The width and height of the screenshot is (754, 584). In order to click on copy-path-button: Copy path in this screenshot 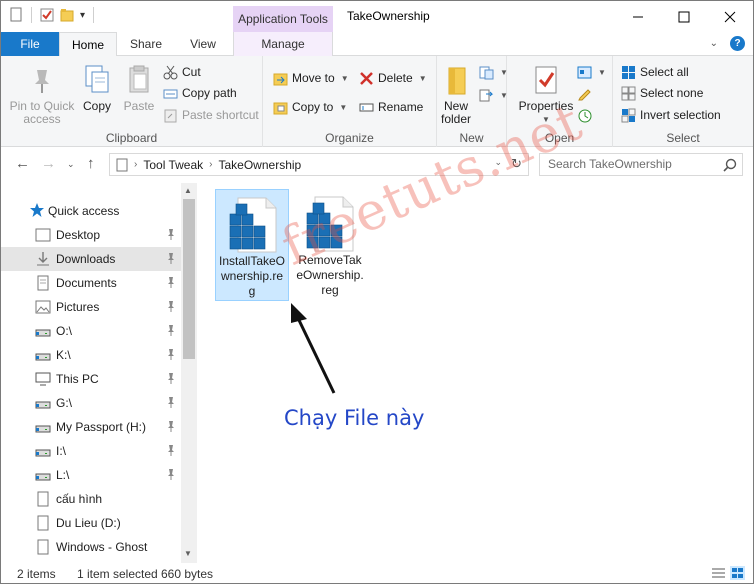, I will do `click(200, 93)`.